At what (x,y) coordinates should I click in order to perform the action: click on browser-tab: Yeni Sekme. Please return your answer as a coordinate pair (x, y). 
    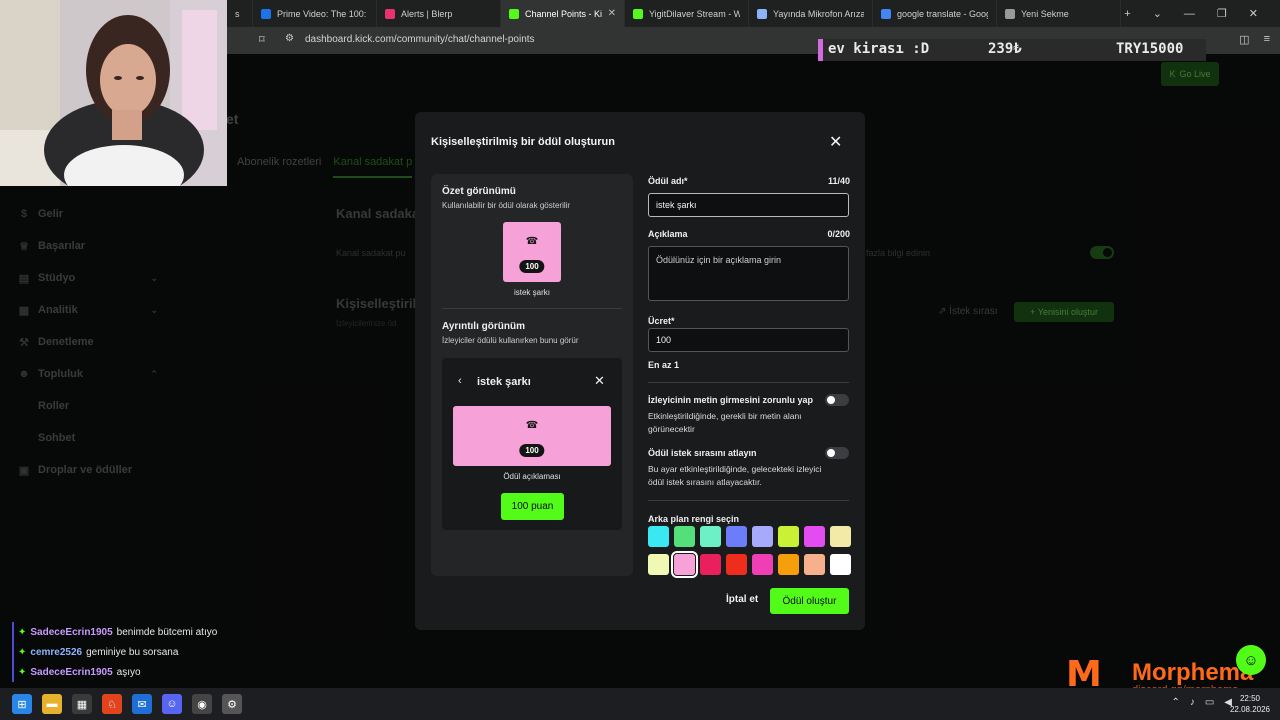
    Looking at the image, I should click on (1059, 13).